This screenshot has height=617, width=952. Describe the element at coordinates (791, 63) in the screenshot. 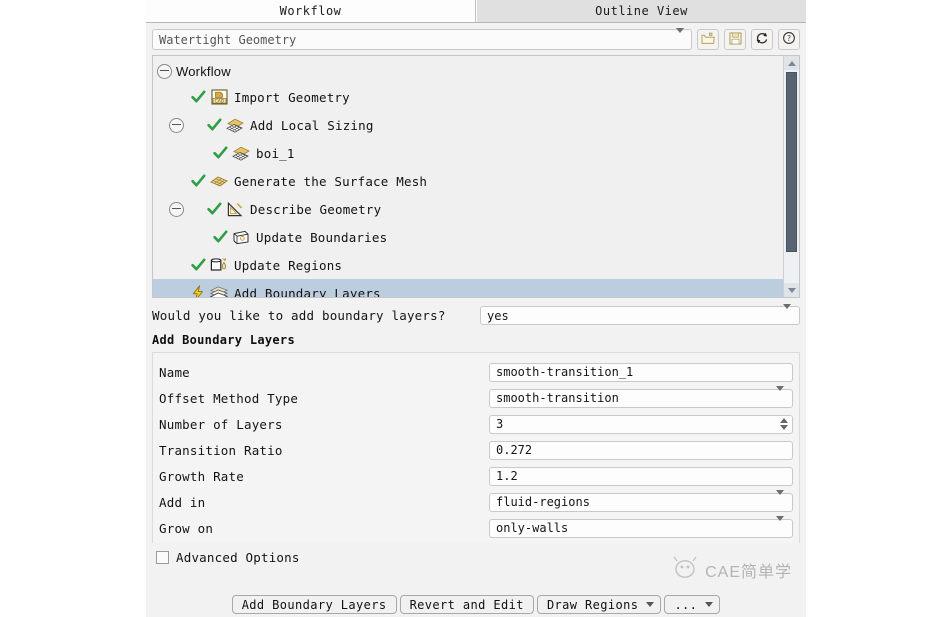

I see `scroll-up-arrow` at that location.